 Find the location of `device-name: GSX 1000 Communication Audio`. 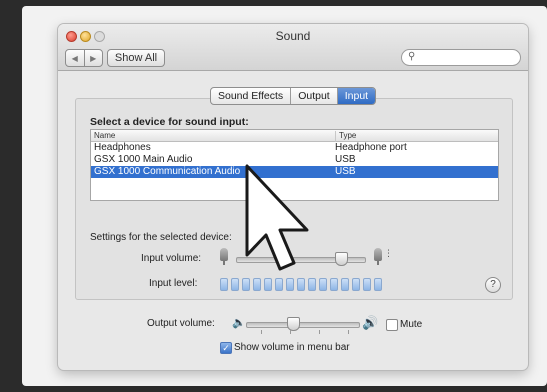

device-name: GSX 1000 Communication Audio is located at coordinates (167, 171).